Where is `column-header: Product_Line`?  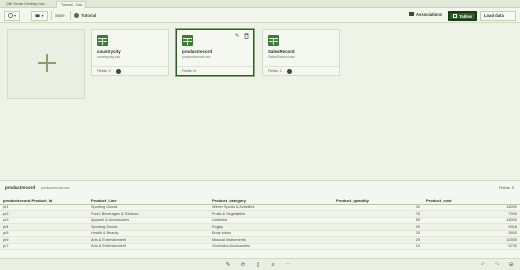
column-header: Product_Line is located at coordinates (148, 201).